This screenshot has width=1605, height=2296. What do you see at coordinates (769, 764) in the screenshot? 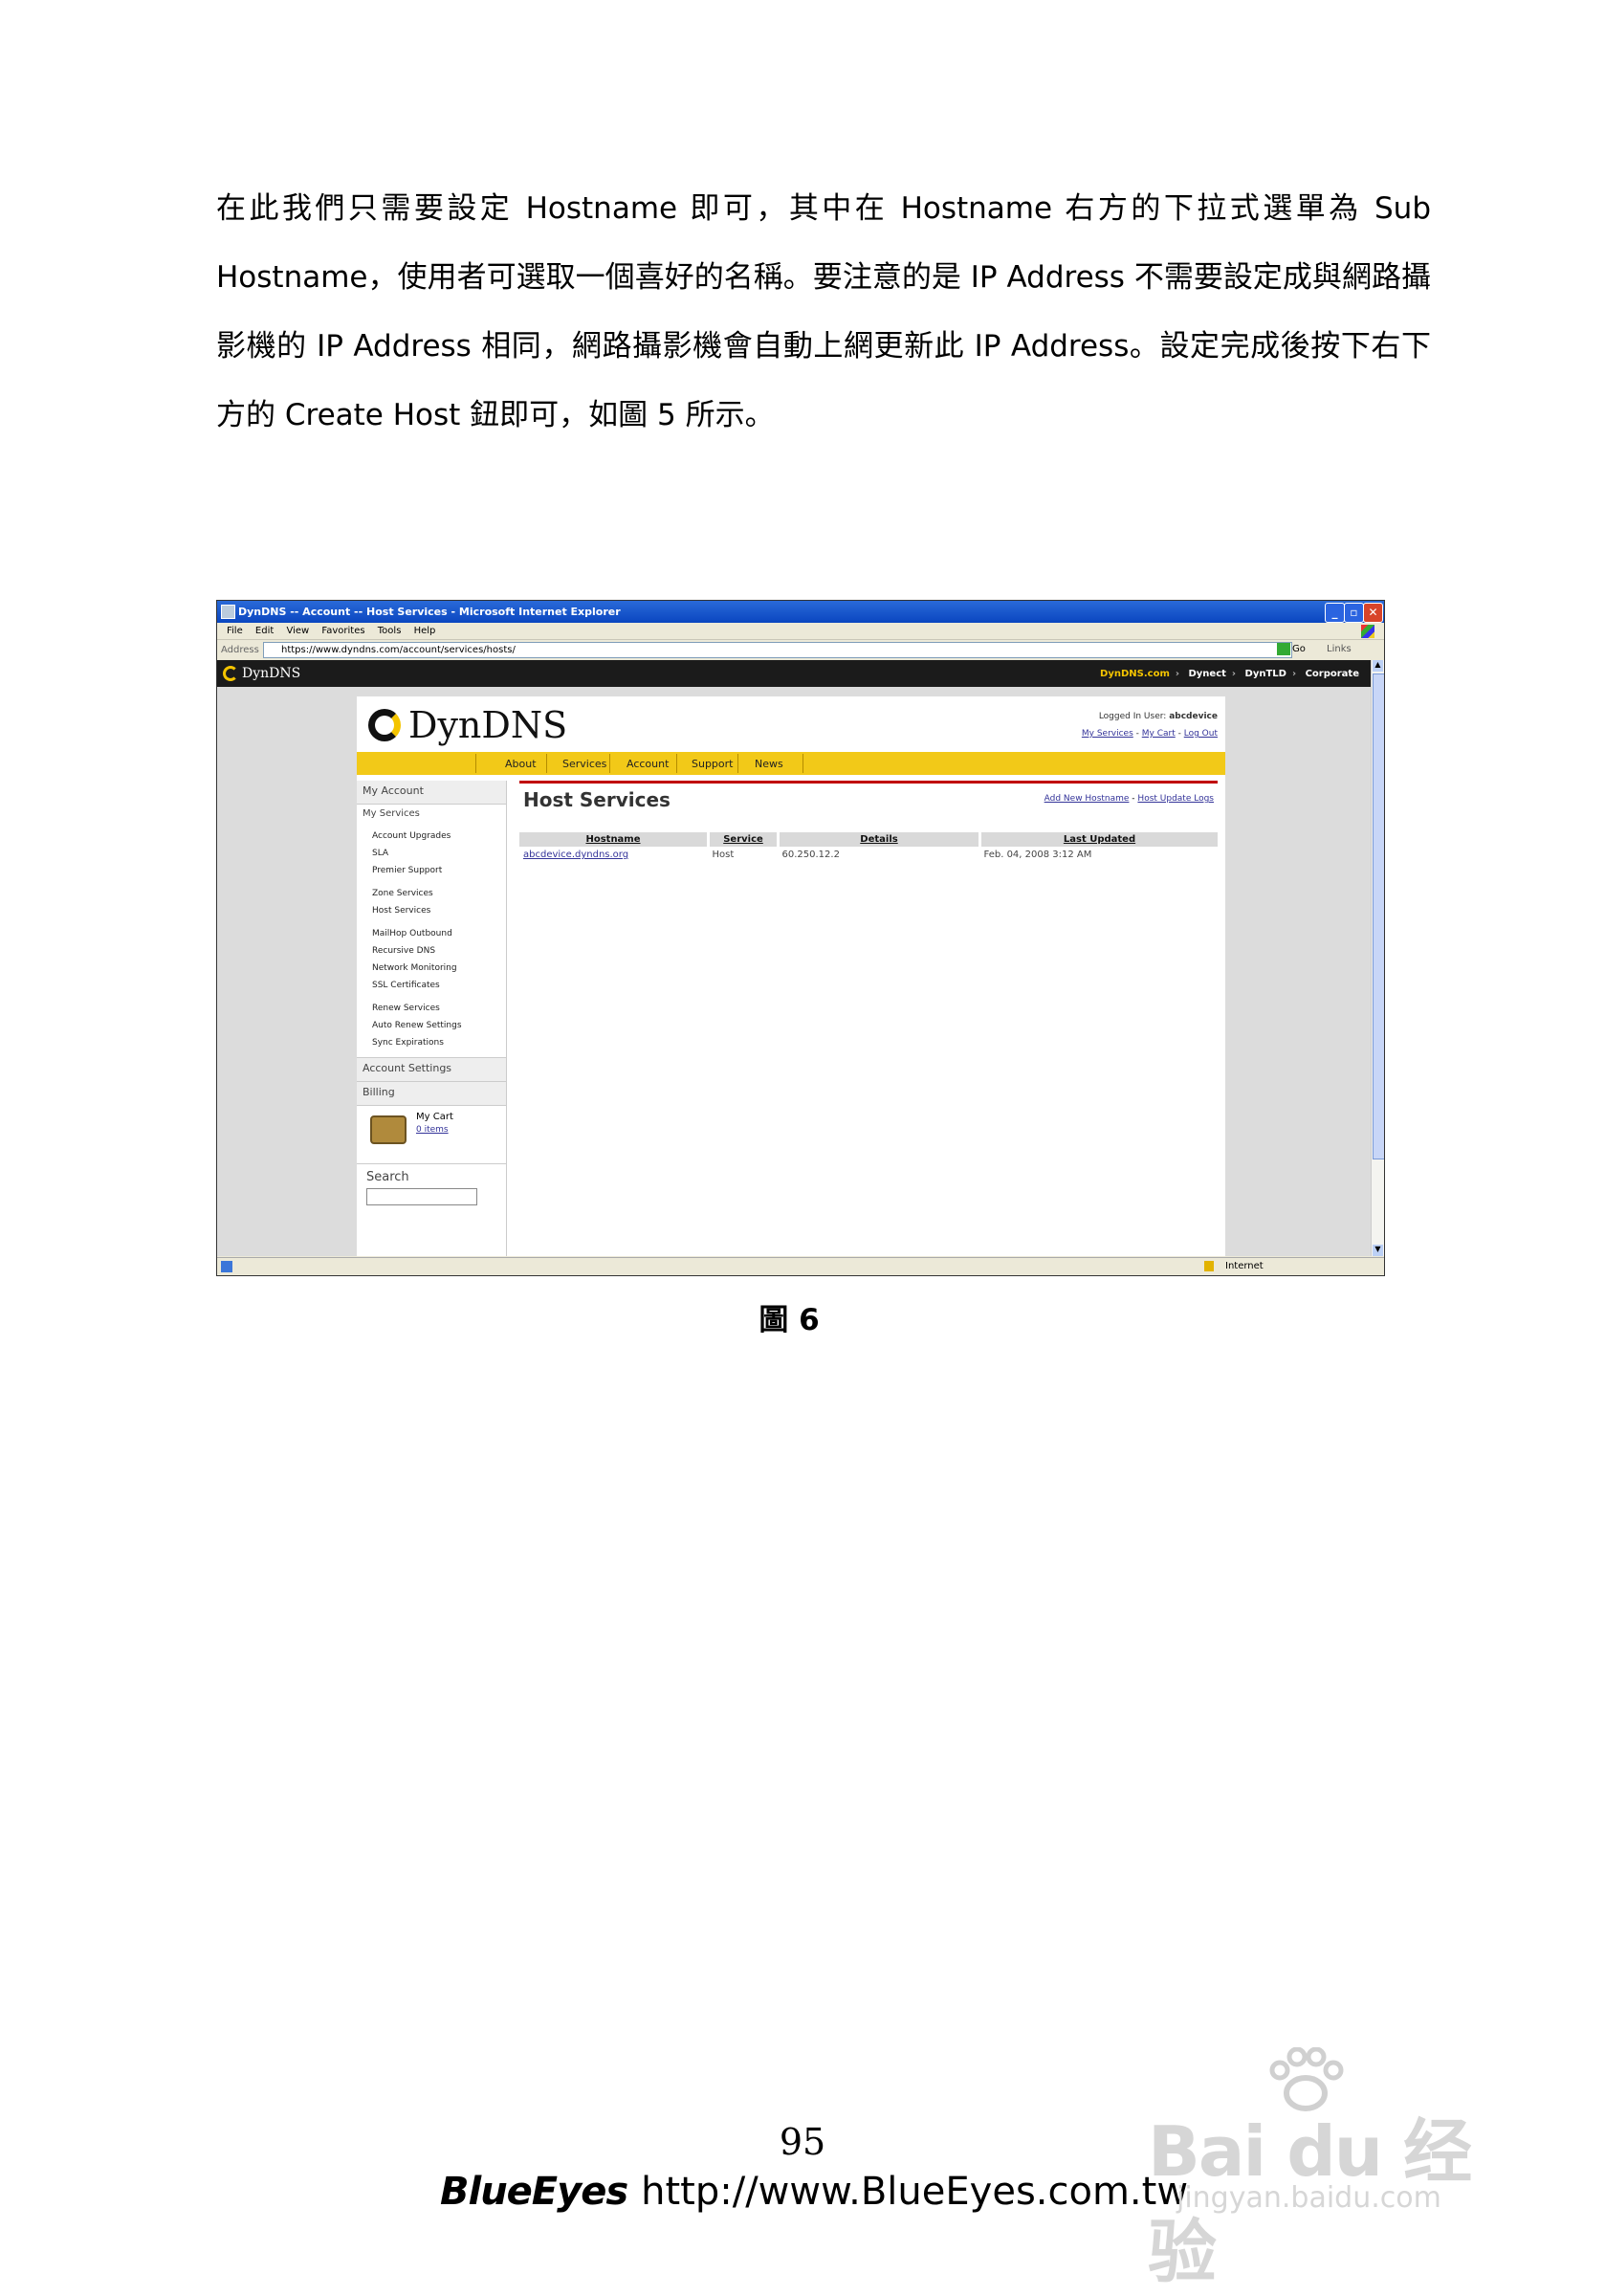
I see `tab-news: News` at bounding box center [769, 764].